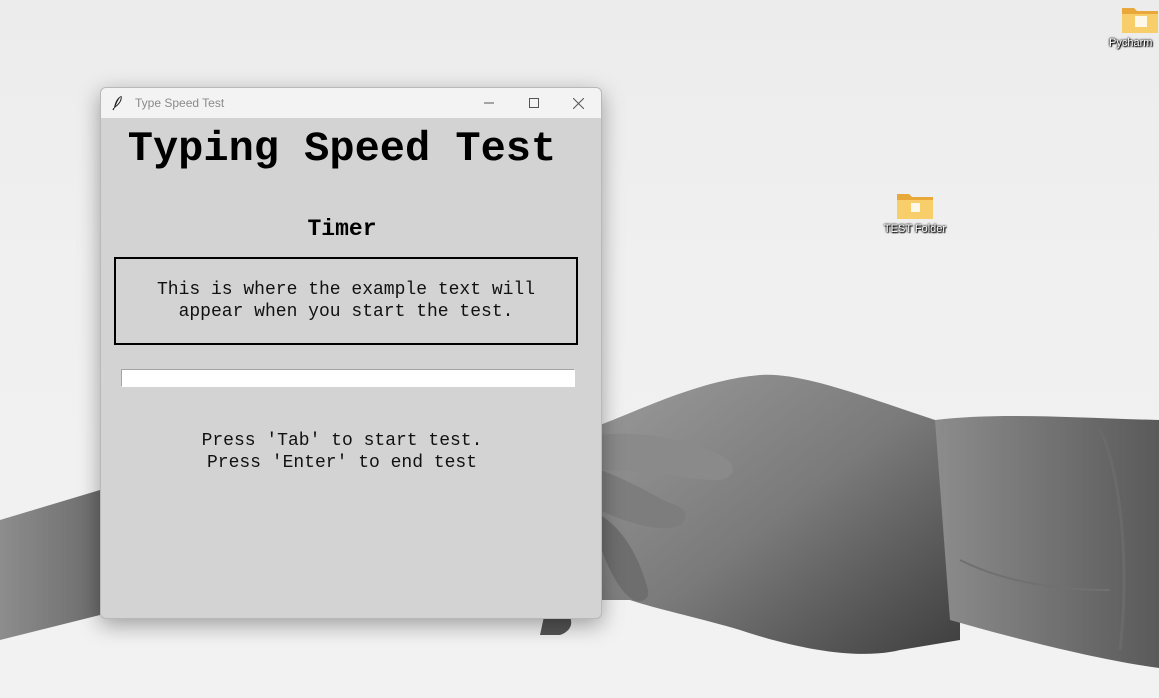 The image size is (1159, 698). I want to click on desktop-icon-label: Pycharm, so click(1131, 43).